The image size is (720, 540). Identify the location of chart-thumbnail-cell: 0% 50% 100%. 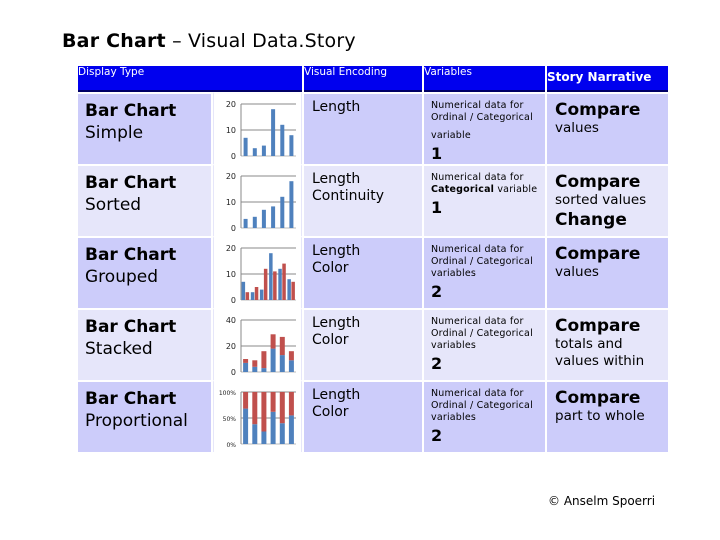
(257, 416).